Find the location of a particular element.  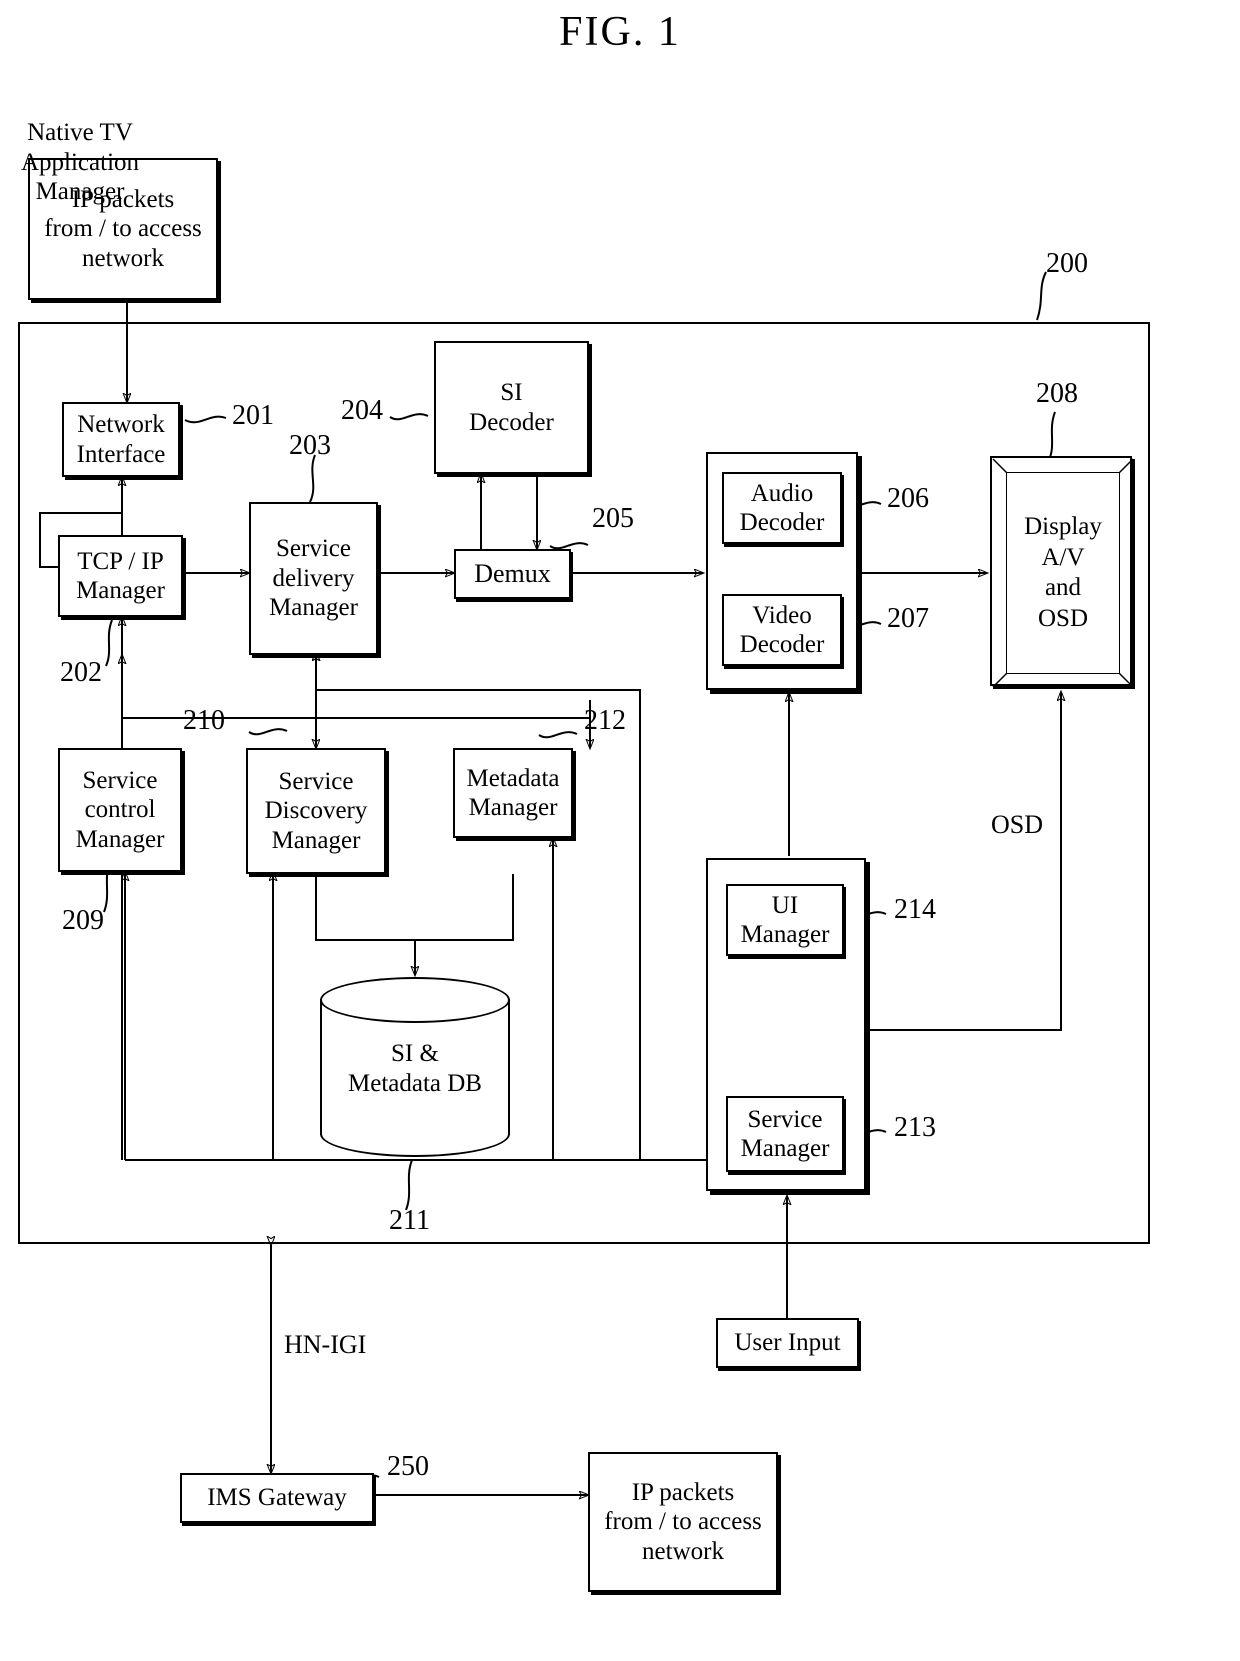

label-osd: OSD is located at coordinates (1017, 824).